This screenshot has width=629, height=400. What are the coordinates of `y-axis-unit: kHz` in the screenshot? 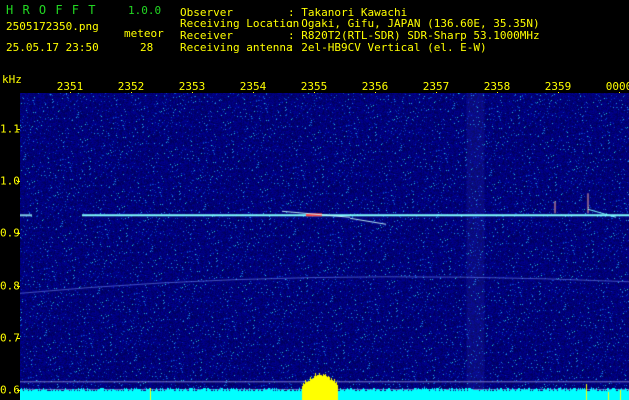 It's located at (12, 79).